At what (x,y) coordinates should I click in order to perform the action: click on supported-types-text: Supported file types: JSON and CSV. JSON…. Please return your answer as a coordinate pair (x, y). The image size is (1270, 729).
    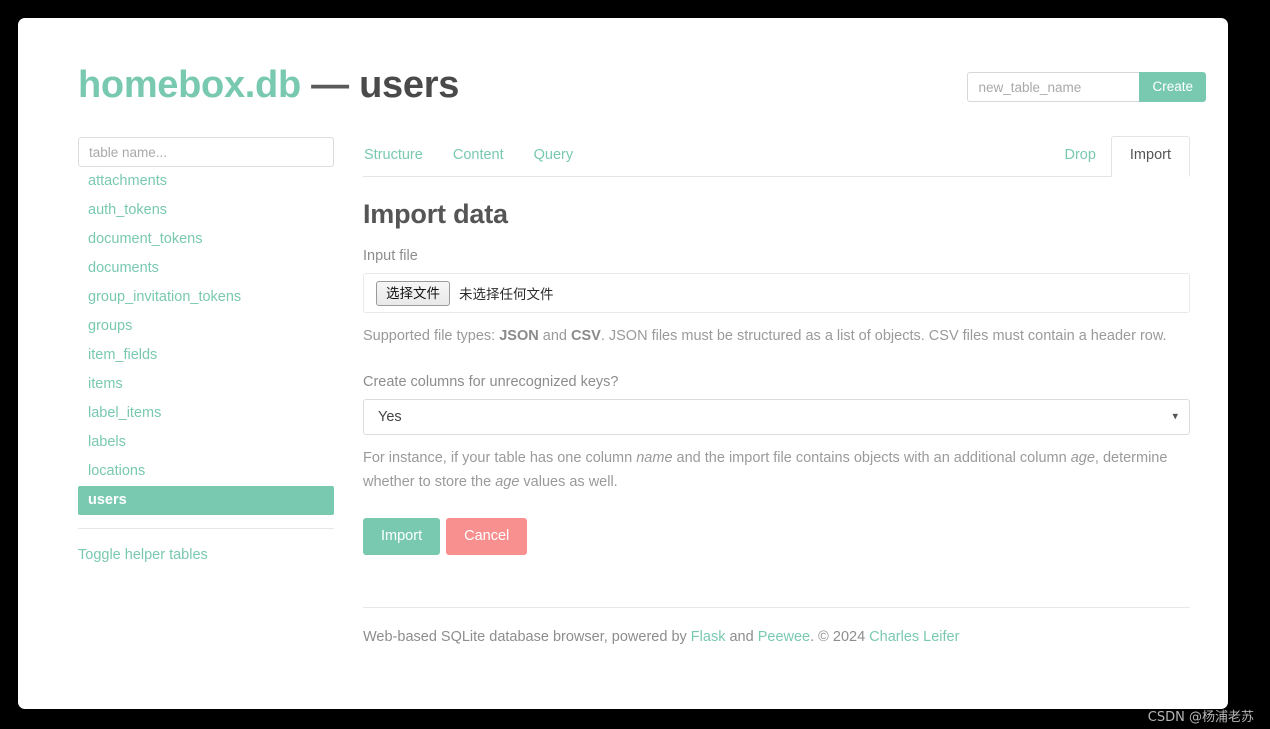
    Looking at the image, I should click on (773, 336).